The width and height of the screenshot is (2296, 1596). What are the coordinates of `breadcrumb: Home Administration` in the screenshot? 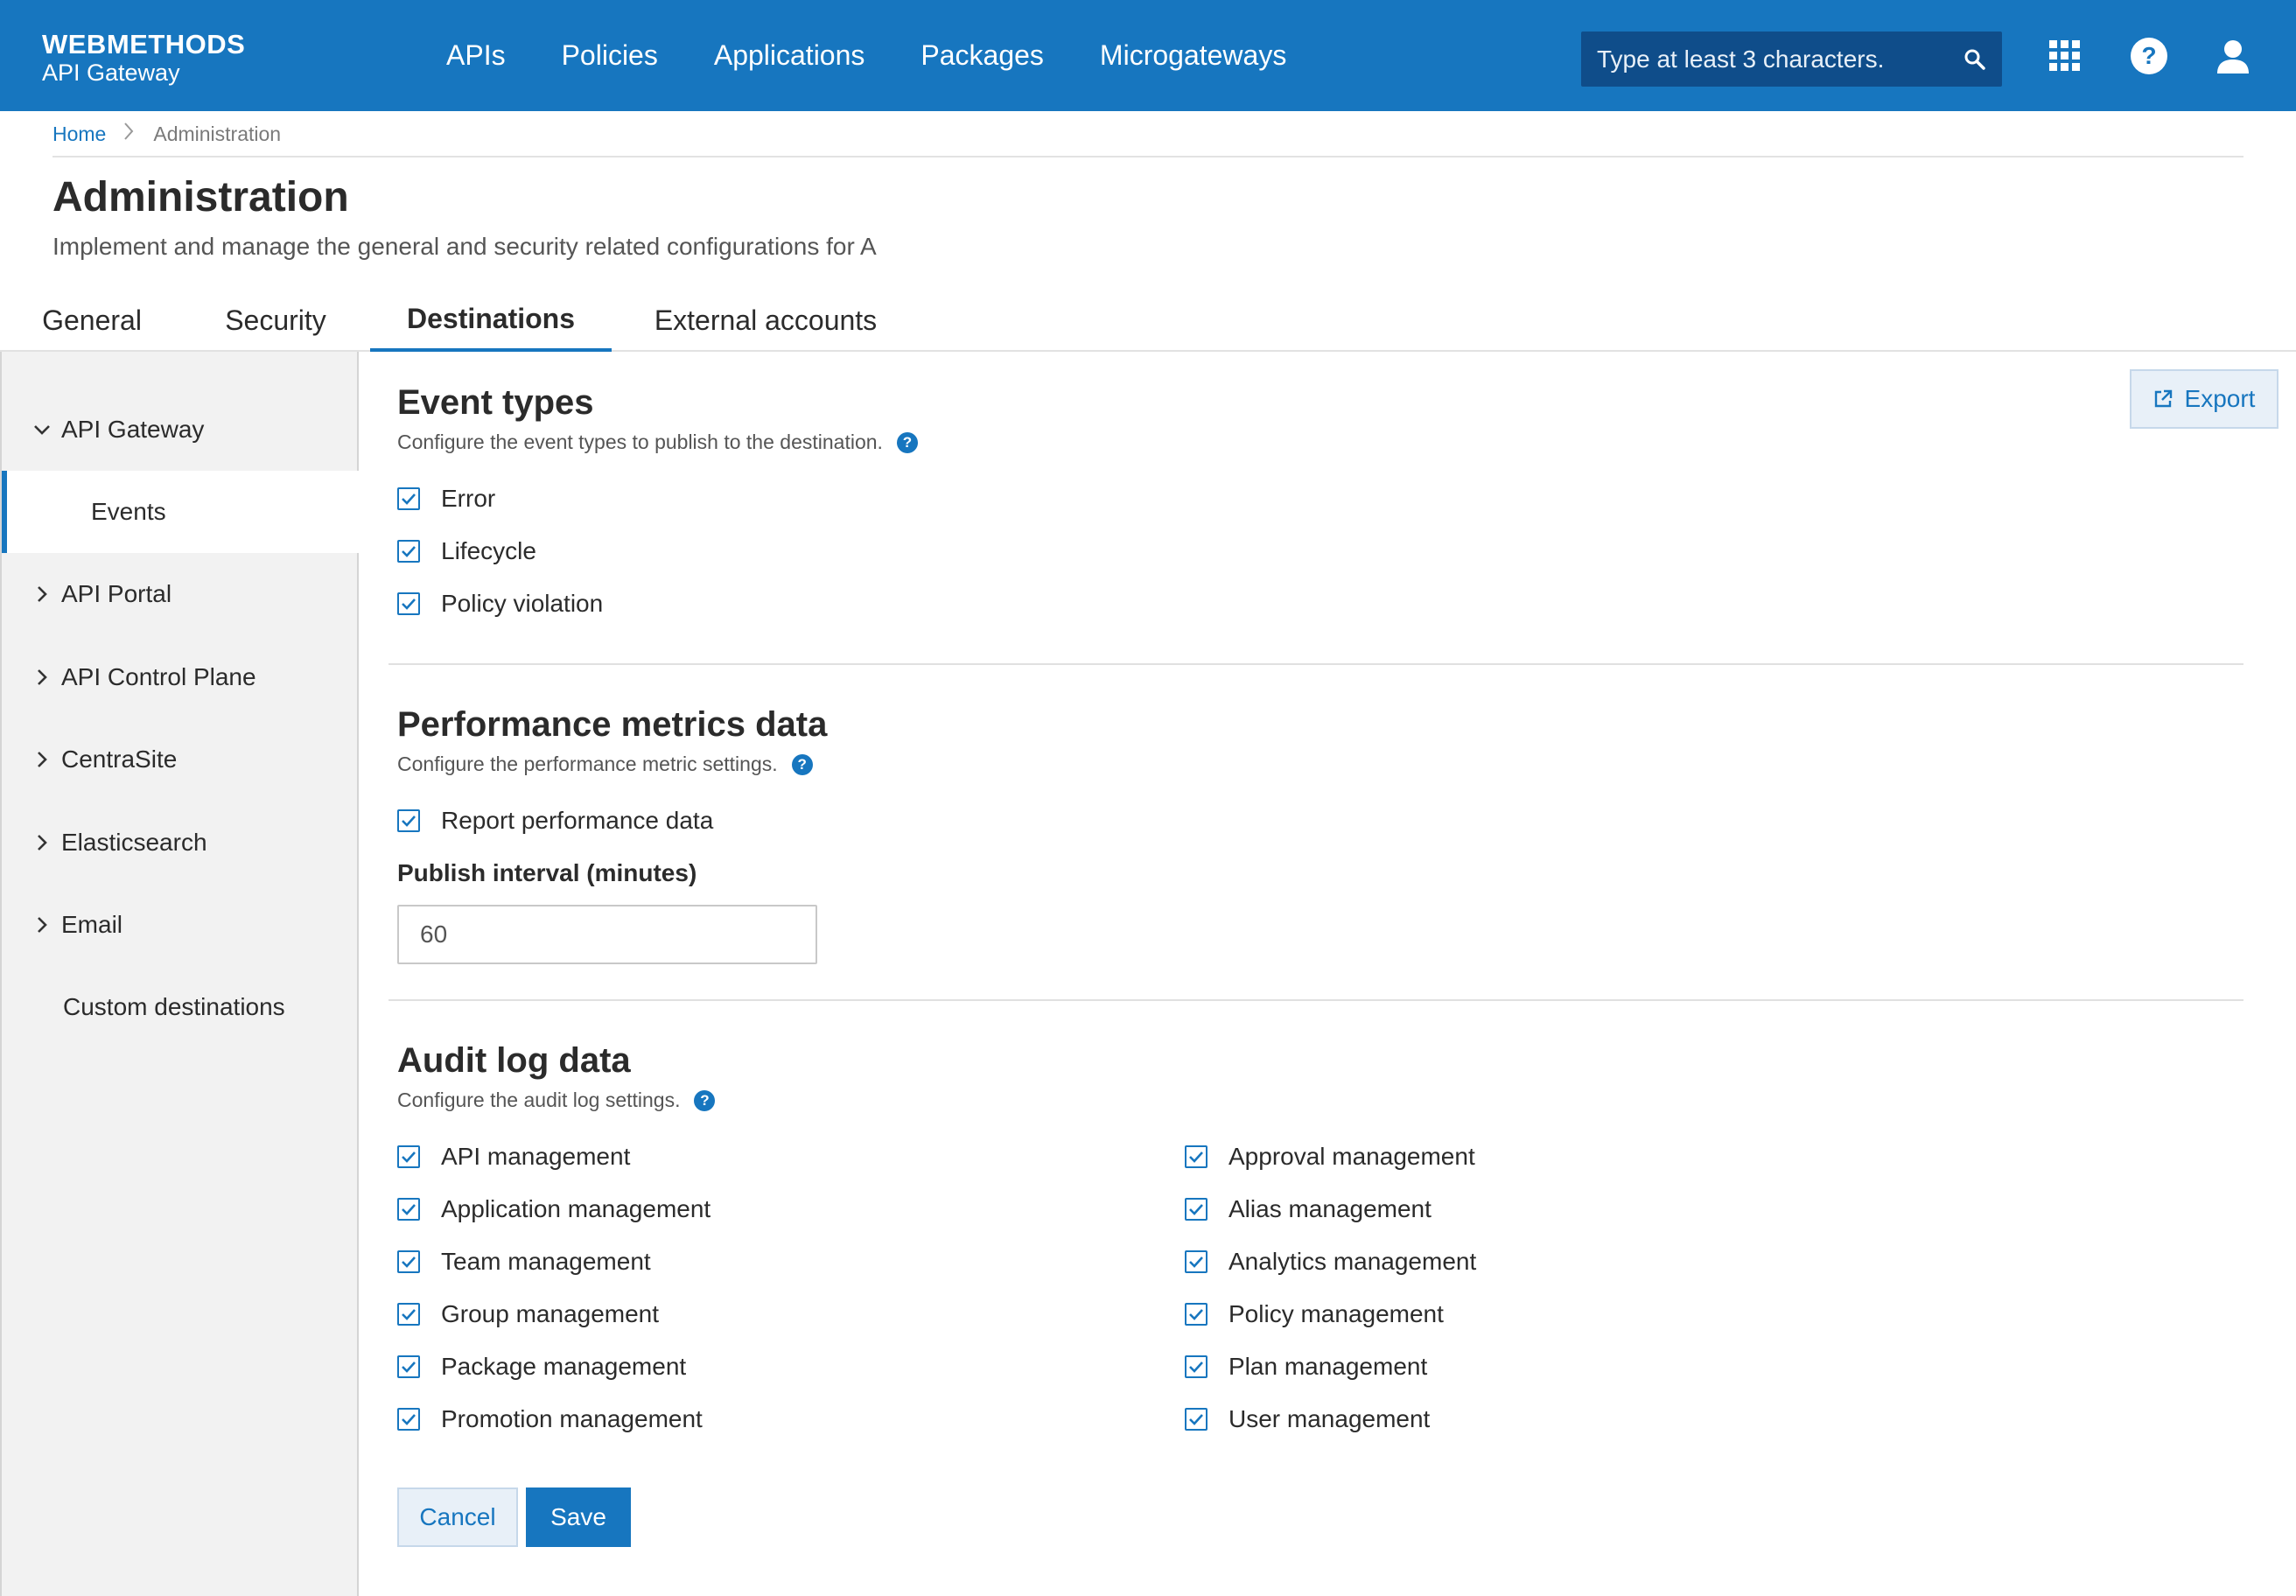 It's located at (166, 134).